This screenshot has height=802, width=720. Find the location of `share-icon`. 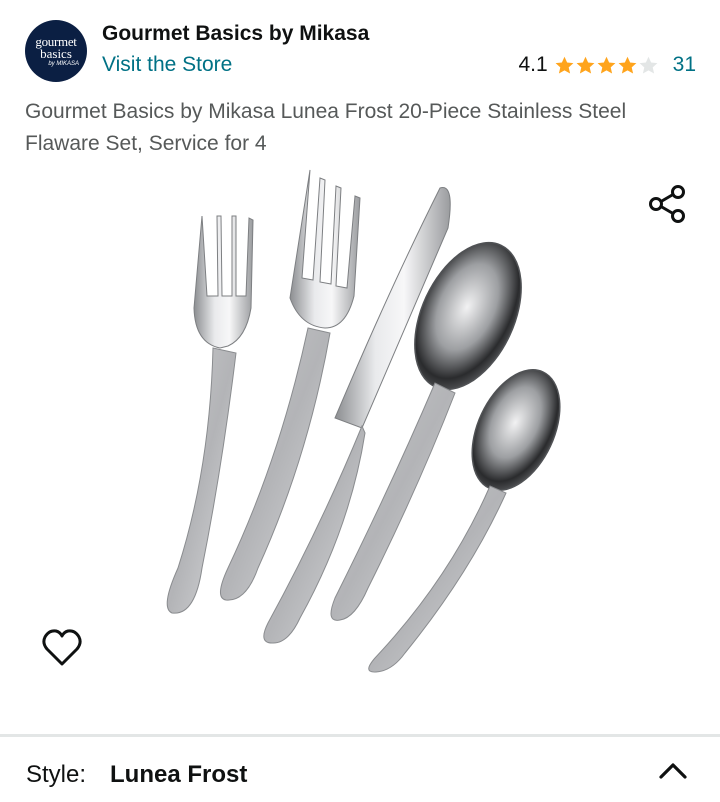

share-icon is located at coordinates (668, 204).